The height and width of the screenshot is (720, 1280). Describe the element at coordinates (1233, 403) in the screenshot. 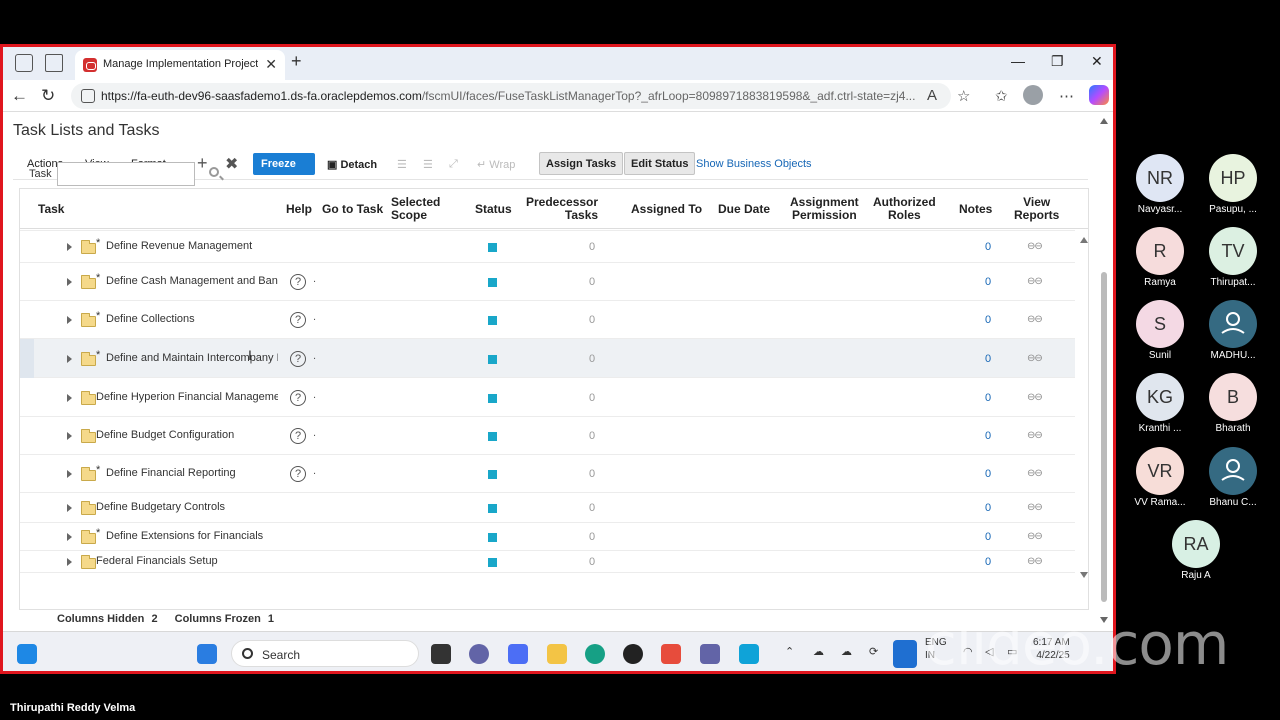

I see `participant-tile: B Bharath` at that location.